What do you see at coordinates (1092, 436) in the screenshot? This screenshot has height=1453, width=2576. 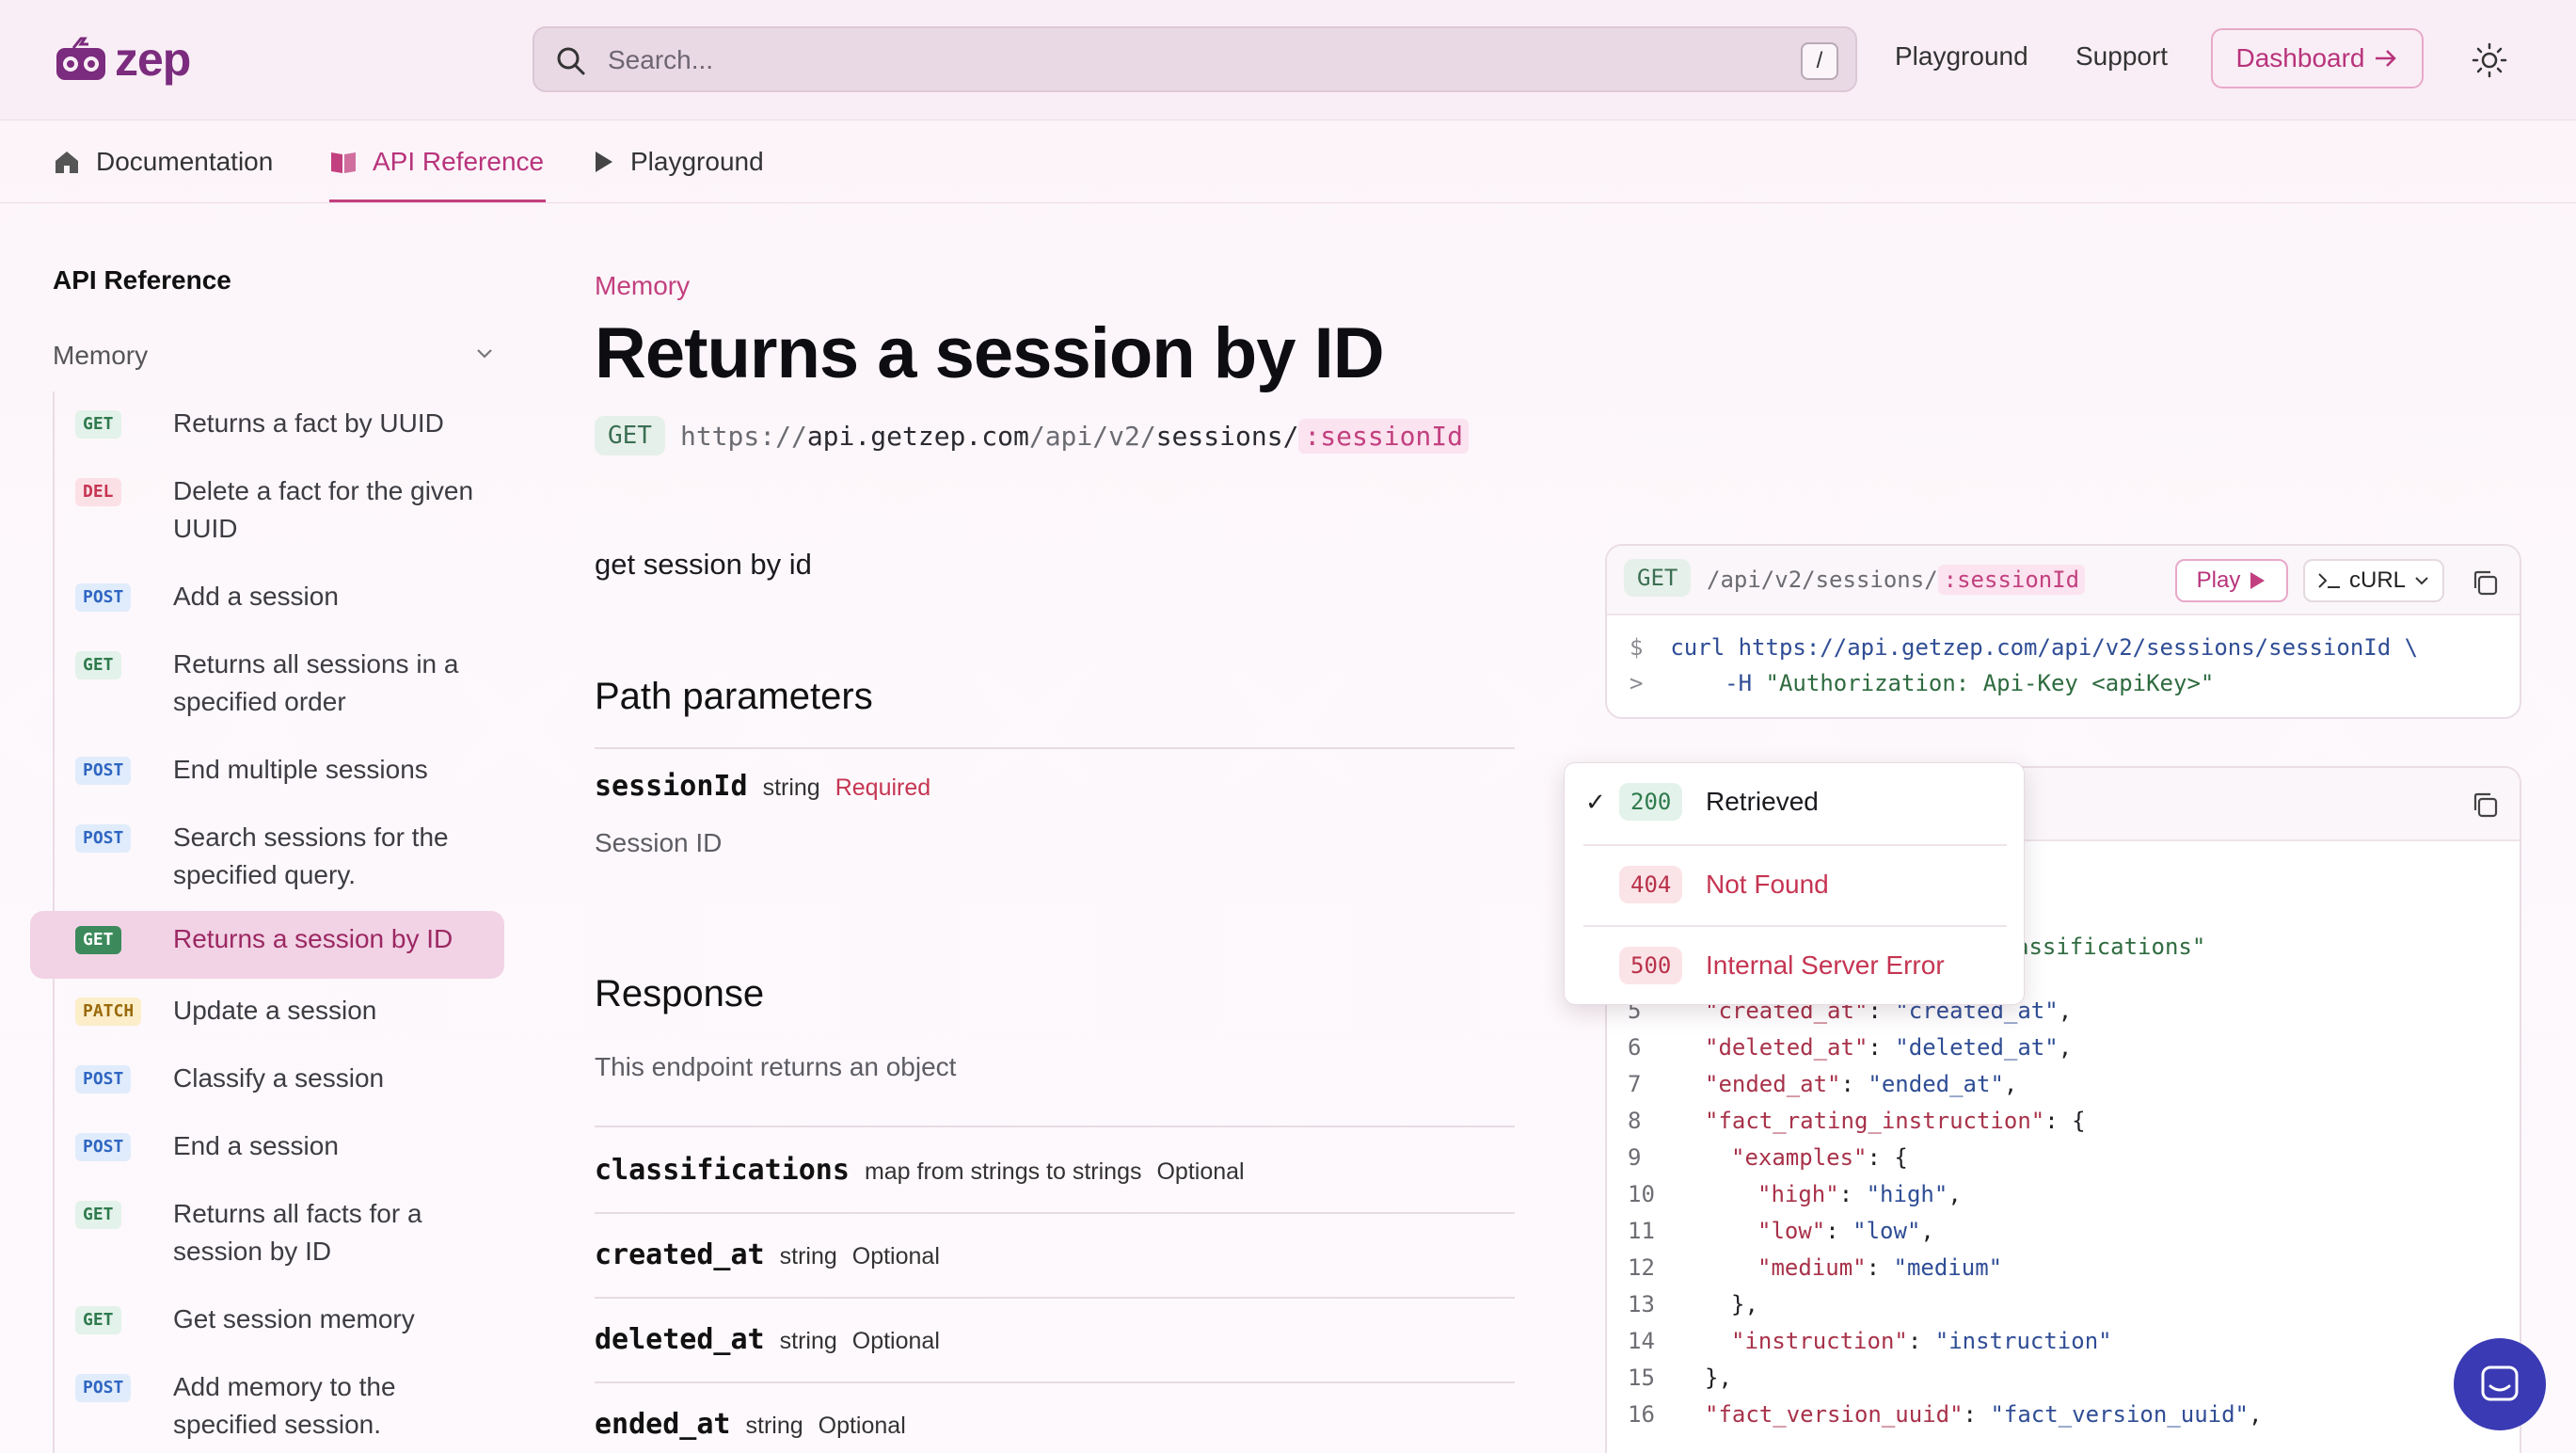 I see `url-segment: /api/v2/` at bounding box center [1092, 436].